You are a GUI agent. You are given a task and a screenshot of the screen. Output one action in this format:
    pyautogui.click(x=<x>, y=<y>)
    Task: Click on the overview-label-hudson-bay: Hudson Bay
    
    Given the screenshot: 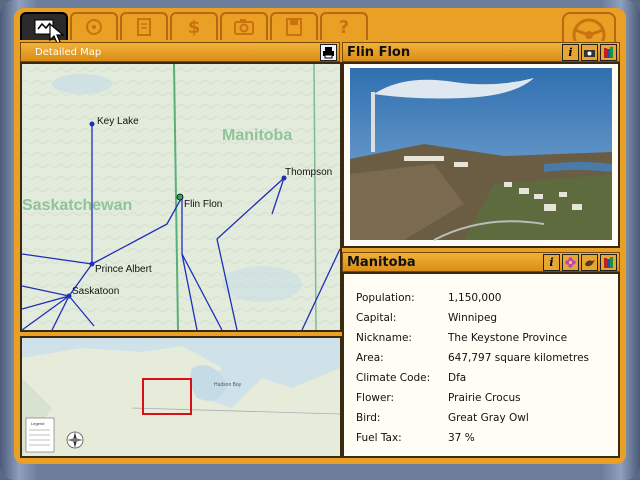 What is the action you would take?
    pyautogui.click(x=228, y=385)
    